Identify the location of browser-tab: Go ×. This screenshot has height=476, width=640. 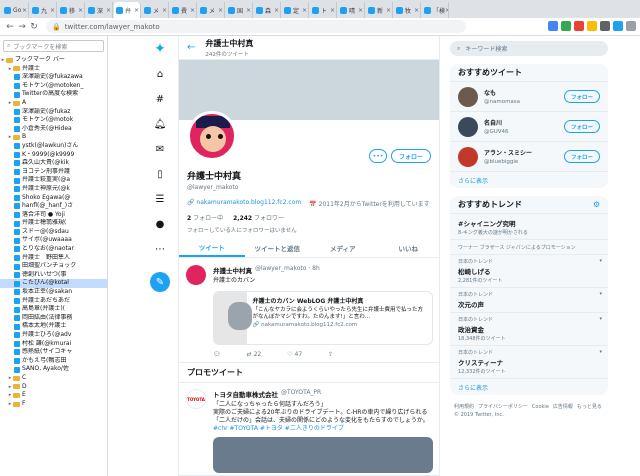
(15, 10).